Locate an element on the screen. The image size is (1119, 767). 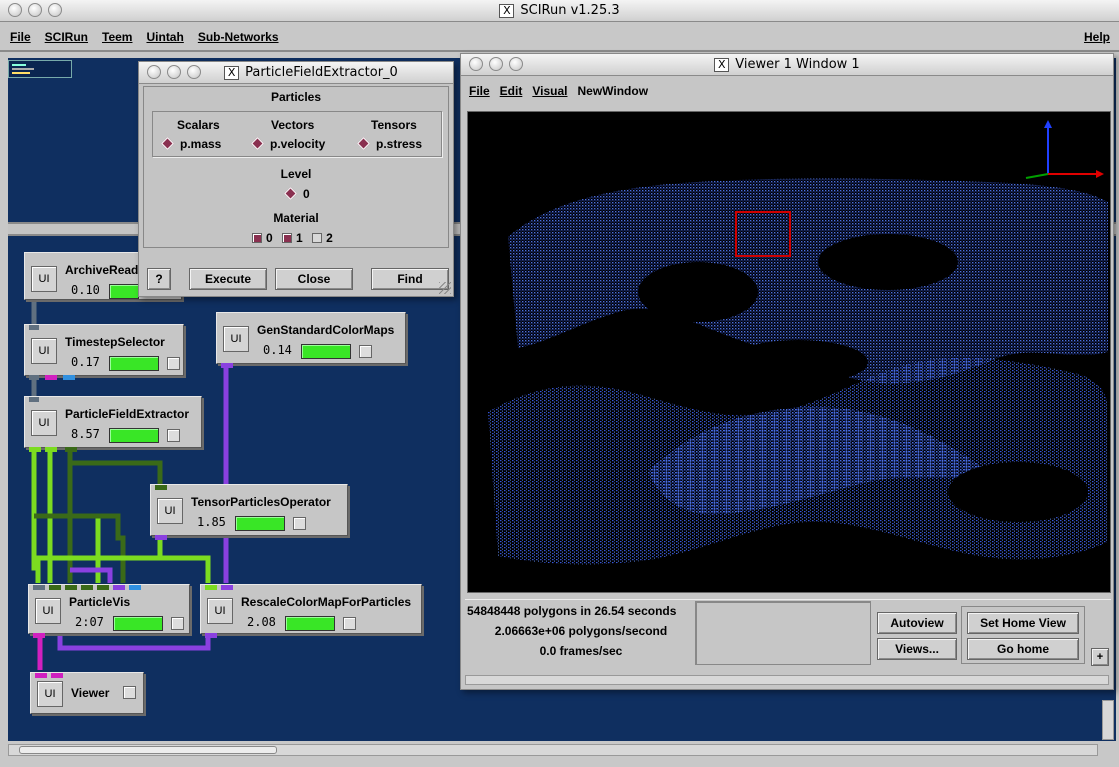
viewer-menu-visual: Visual is located at coordinates (549, 91).